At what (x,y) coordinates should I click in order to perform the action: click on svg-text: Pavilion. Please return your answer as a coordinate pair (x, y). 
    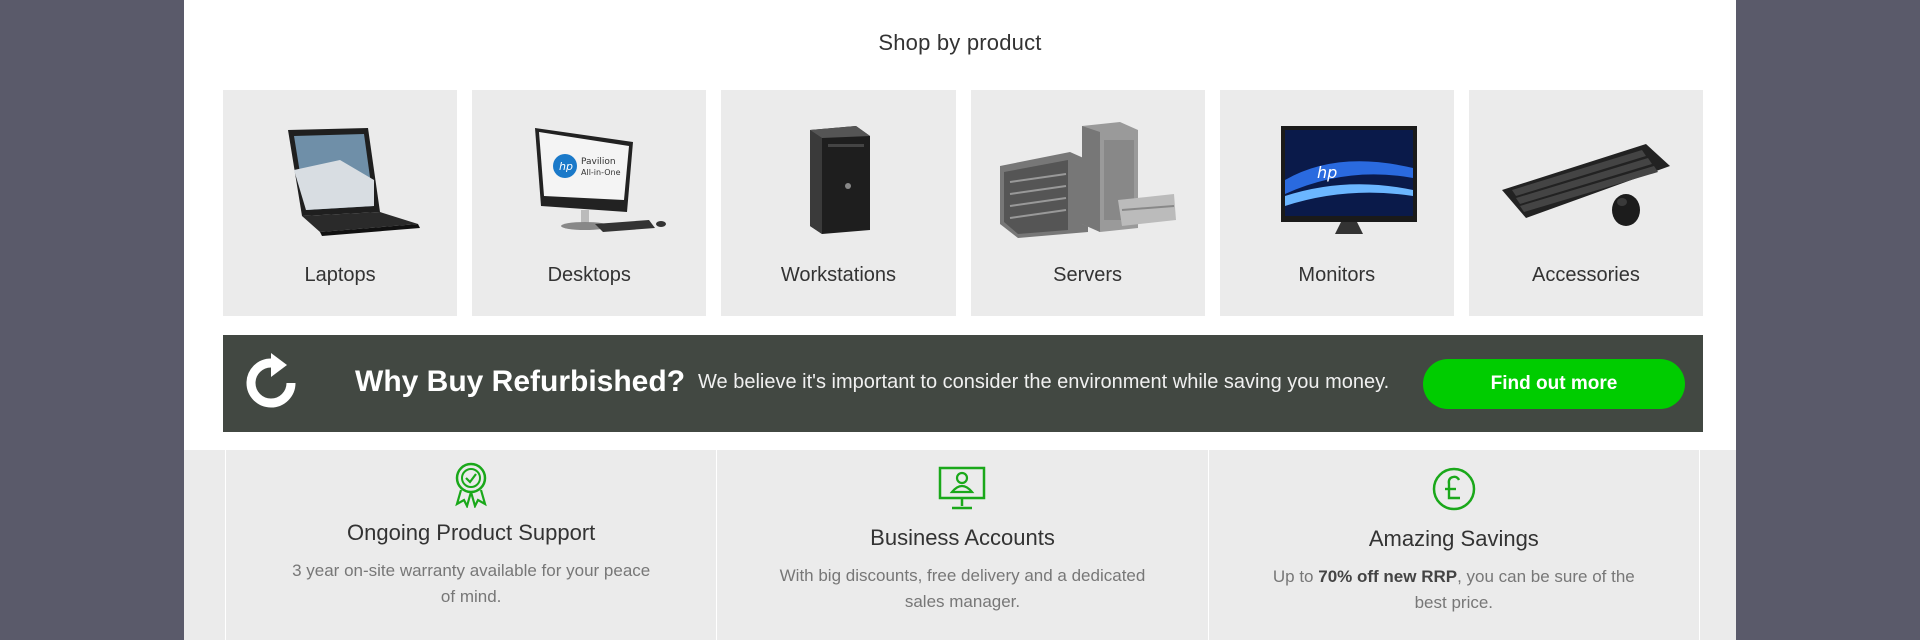
    Looking at the image, I should click on (598, 162).